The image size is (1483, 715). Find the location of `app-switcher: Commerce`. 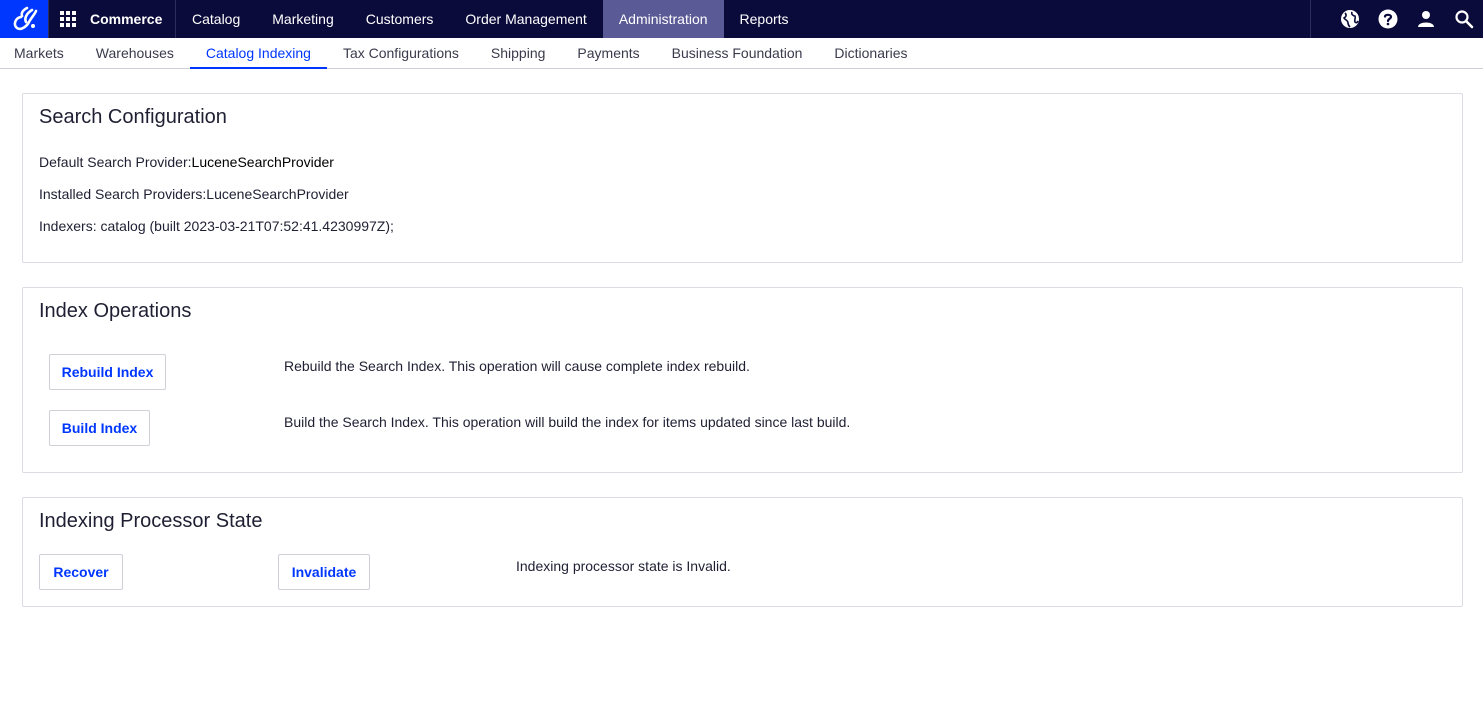

app-switcher: Commerce is located at coordinates (112, 19).